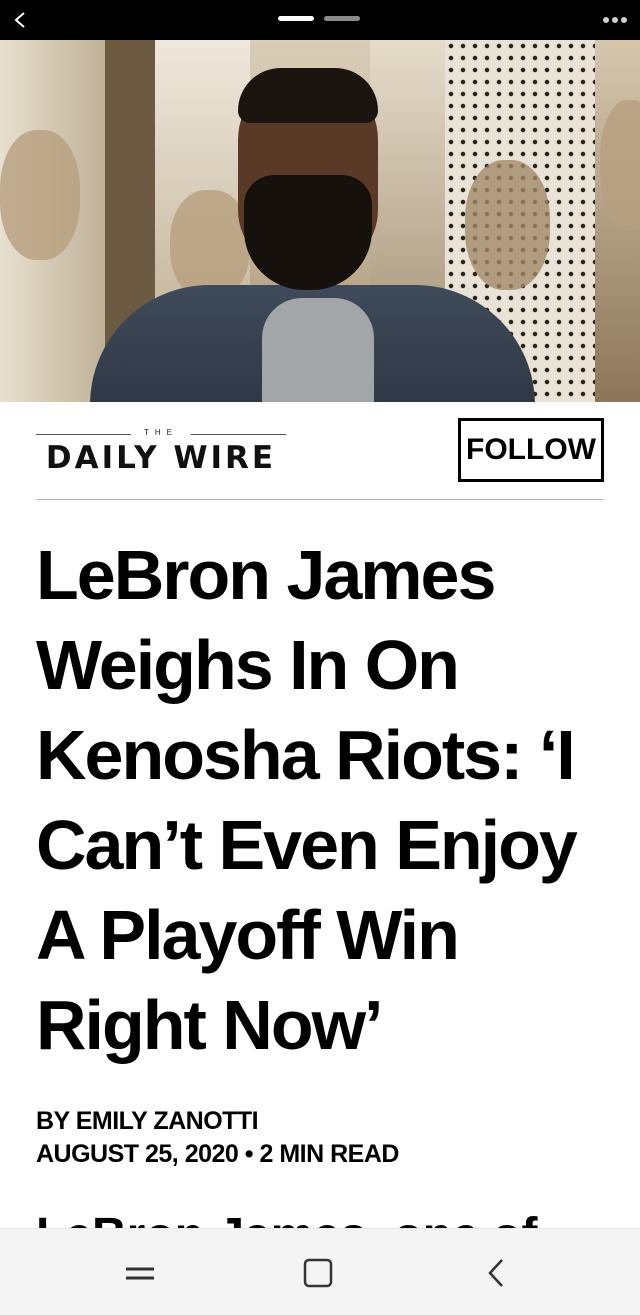 The width and height of the screenshot is (640, 1315). Describe the element at coordinates (308, 95) in the screenshot. I see `subject-hair` at that location.